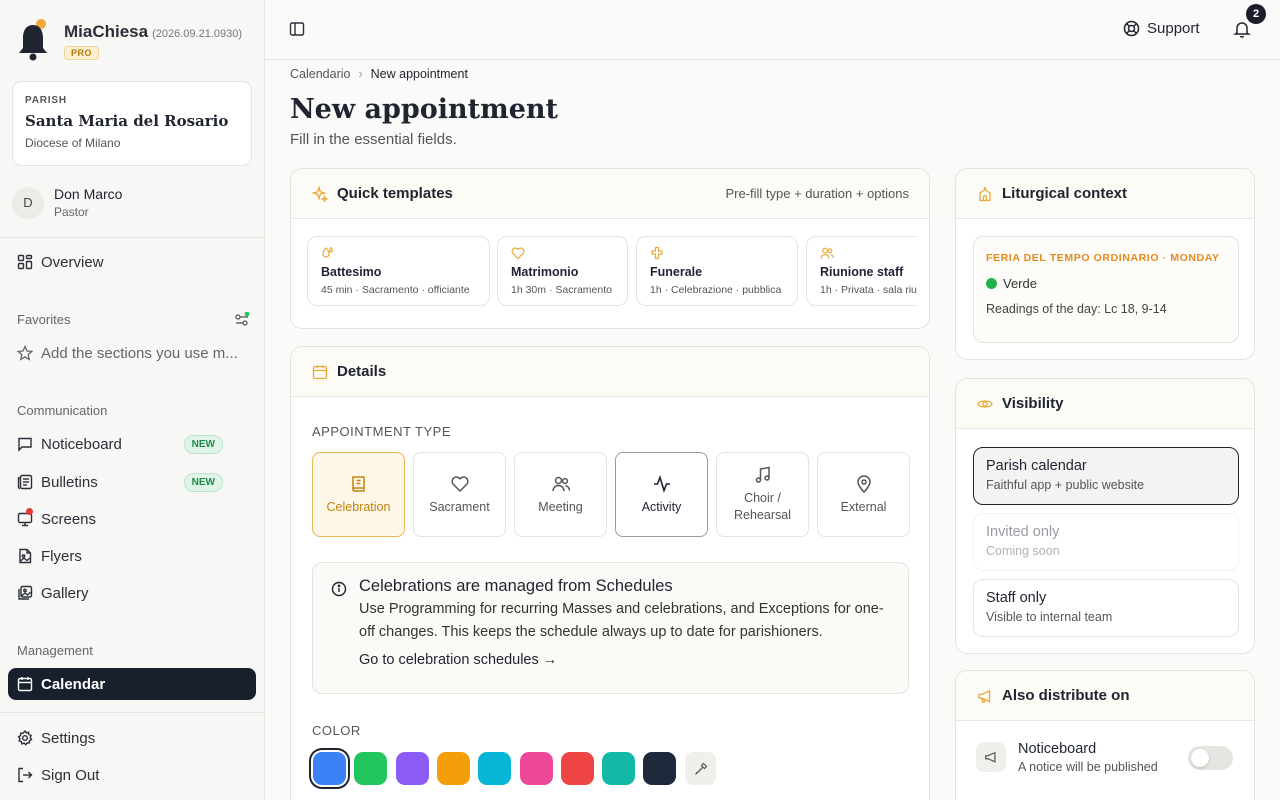  Describe the element at coordinates (419, 74) in the screenshot. I see `breadcrumb-current: New appointment` at that location.